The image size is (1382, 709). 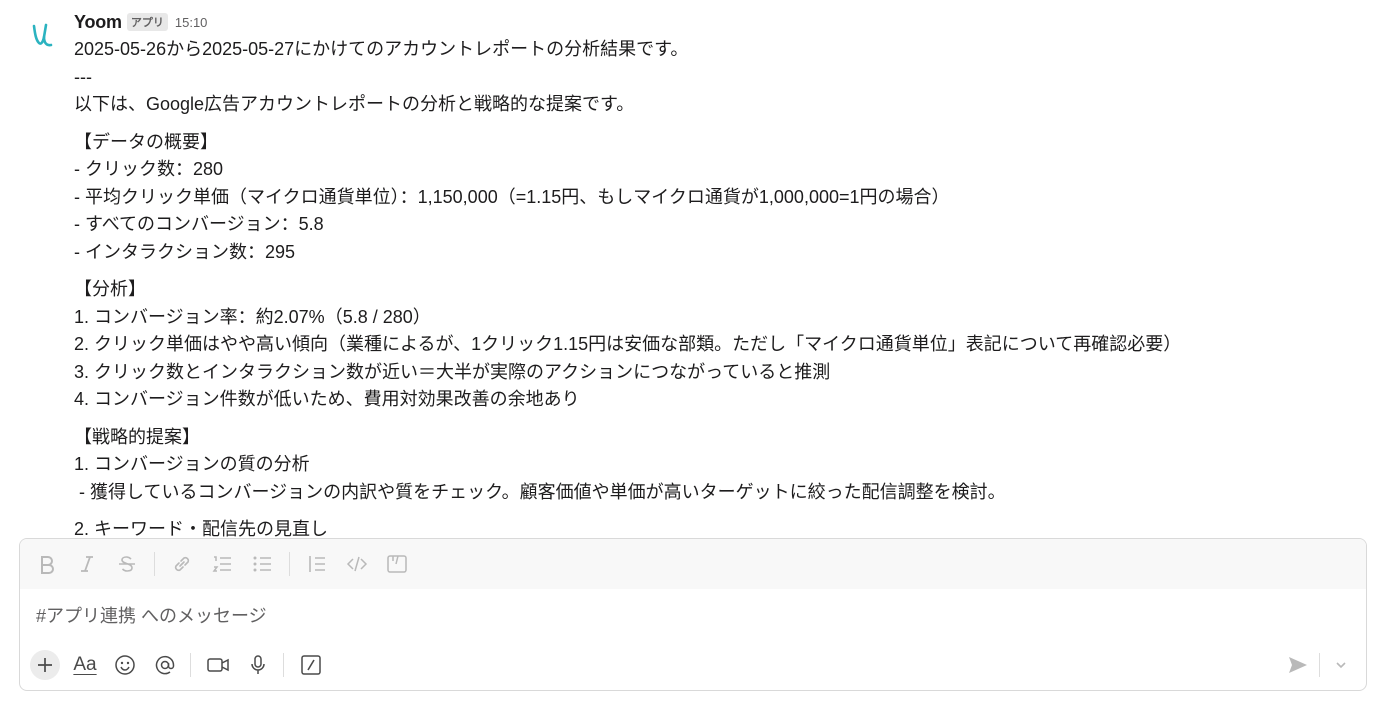 I want to click on yoom-logo-icon, so click(x=42, y=35).